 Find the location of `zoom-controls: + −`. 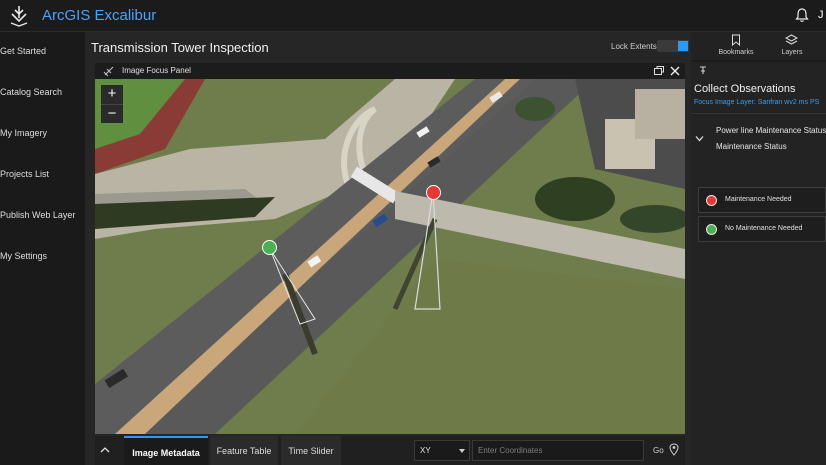

zoom-controls: + − is located at coordinates (112, 104).